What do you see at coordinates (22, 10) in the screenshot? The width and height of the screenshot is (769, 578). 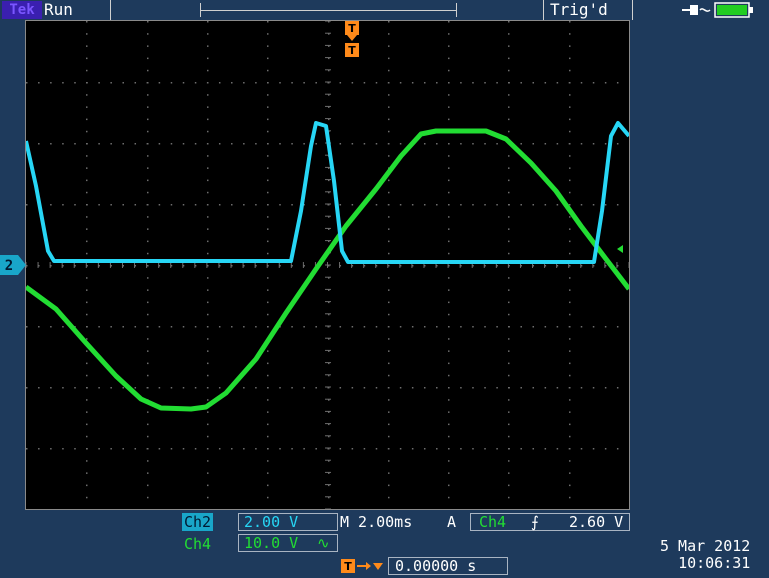 I see `tek-logo: Tek` at bounding box center [22, 10].